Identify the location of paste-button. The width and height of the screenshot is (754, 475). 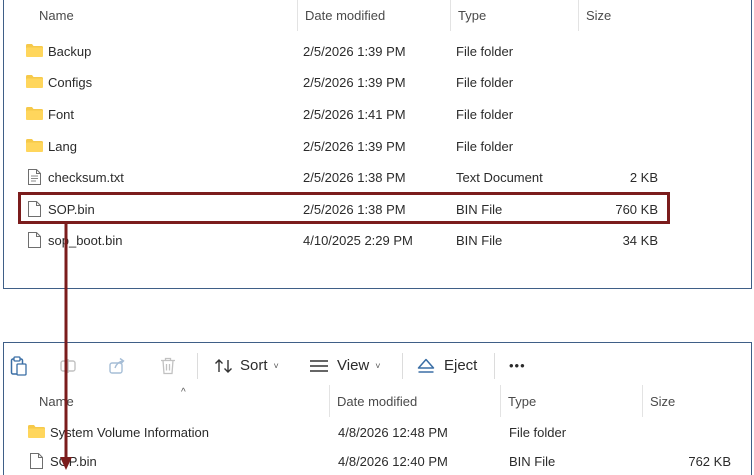
(19, 365).